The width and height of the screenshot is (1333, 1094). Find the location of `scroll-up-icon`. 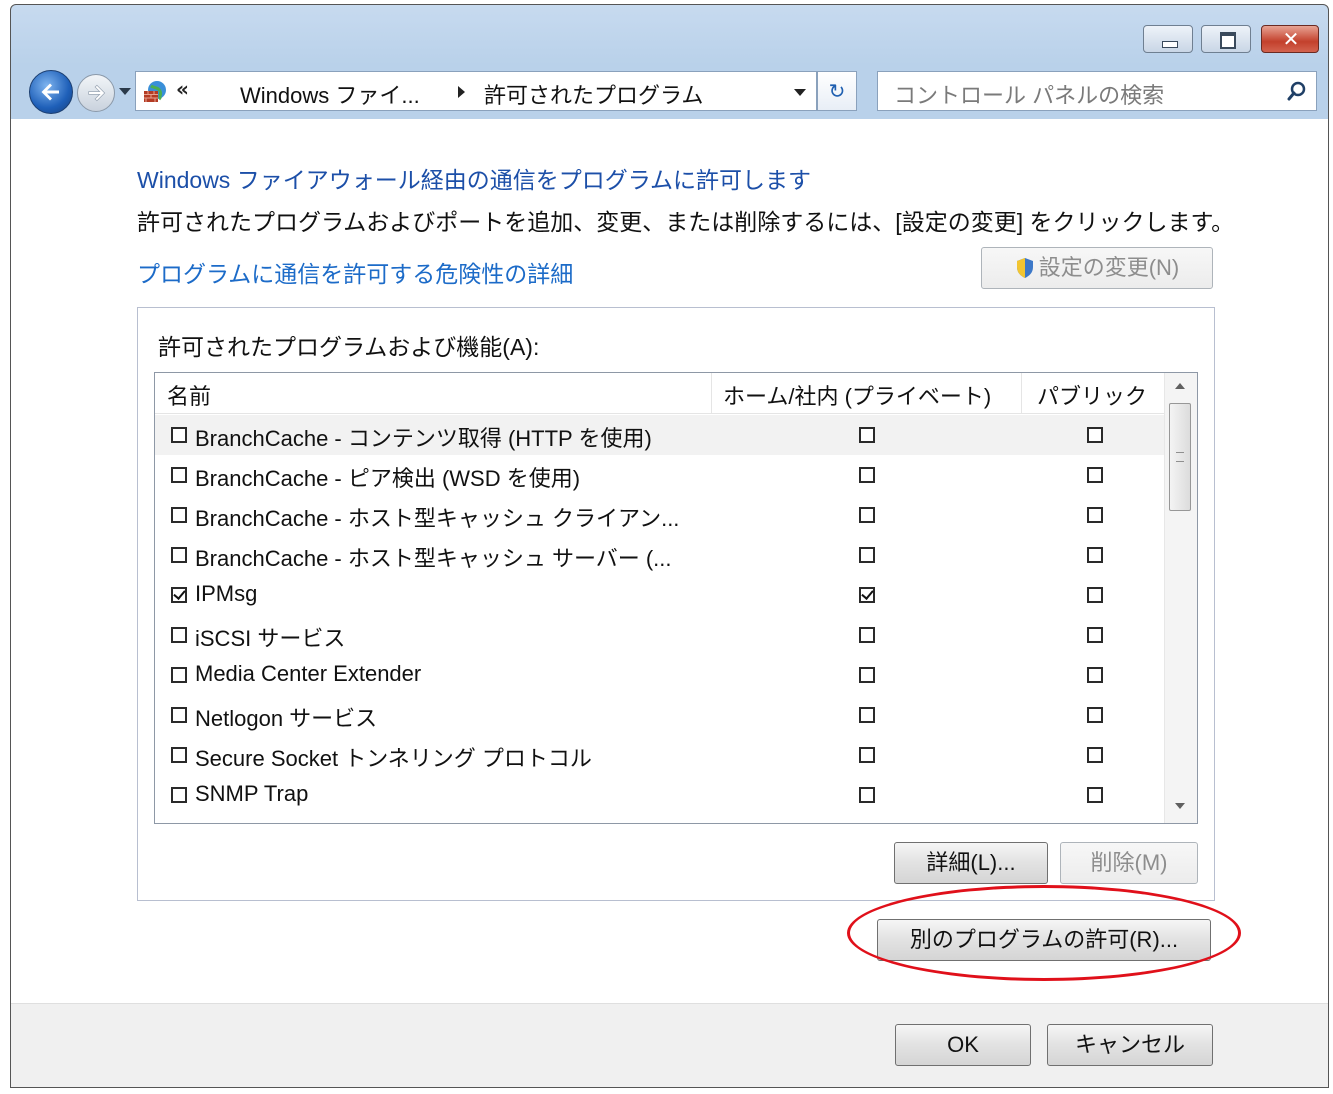

scroll-up-icon is located at coordinates (1180, 386).